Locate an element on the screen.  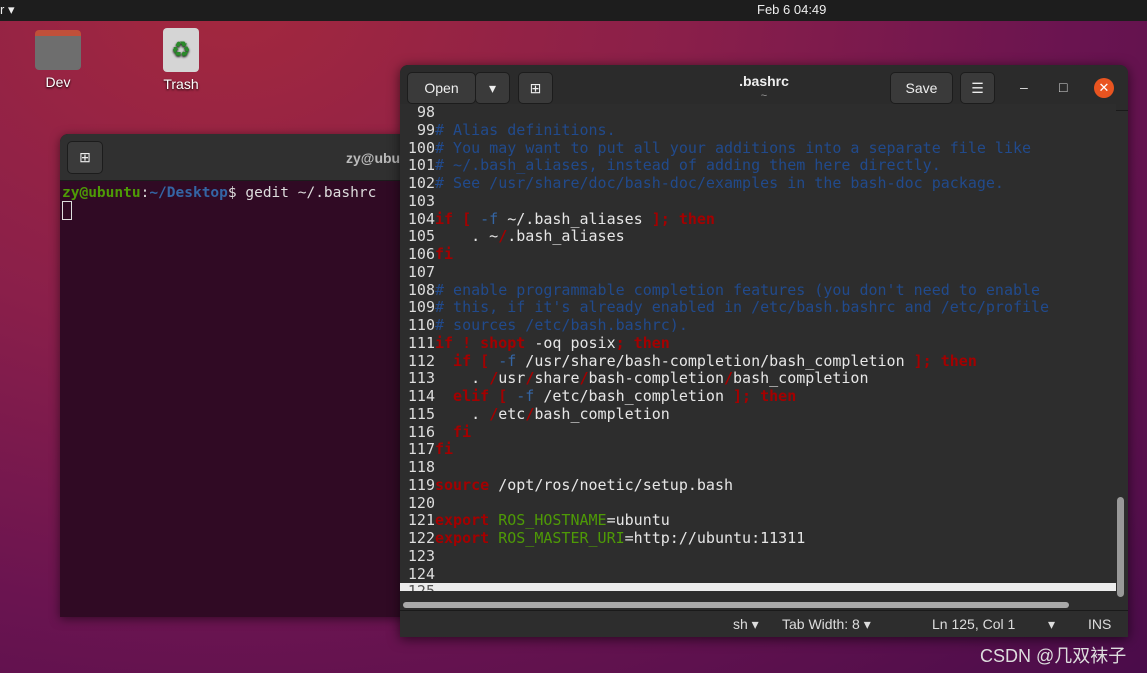
prompt-user: zy@ubuntu is located at coordinates (101, 193).